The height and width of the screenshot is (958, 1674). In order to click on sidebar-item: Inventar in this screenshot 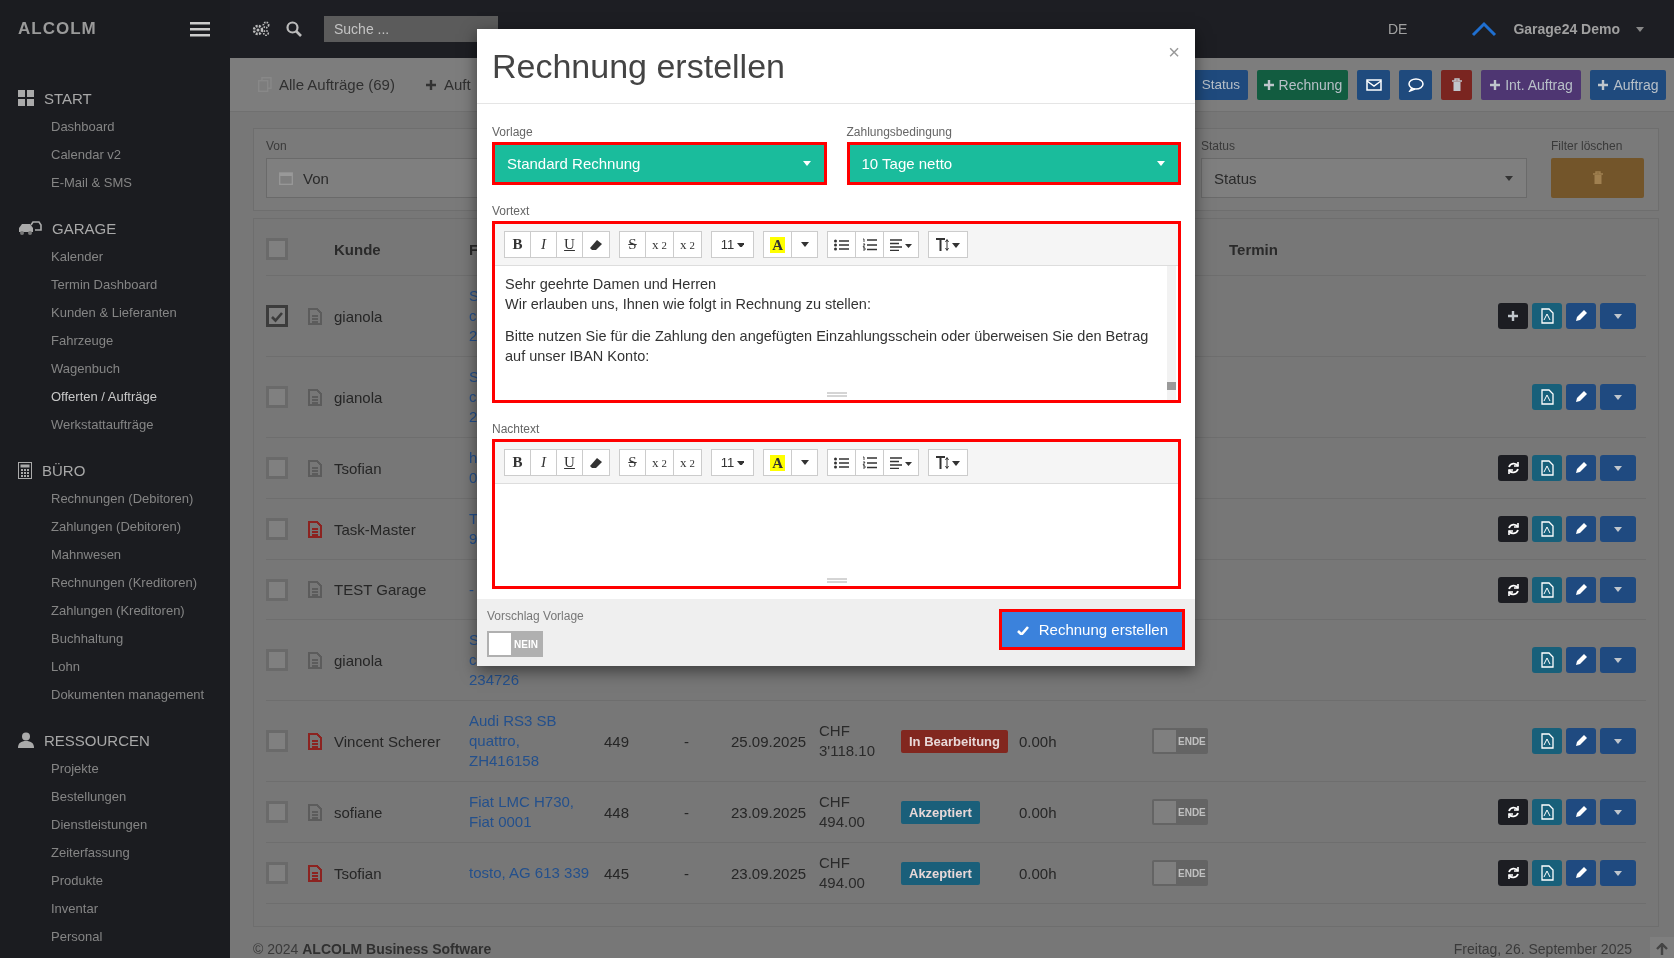, I will do `click(115, 909)`.